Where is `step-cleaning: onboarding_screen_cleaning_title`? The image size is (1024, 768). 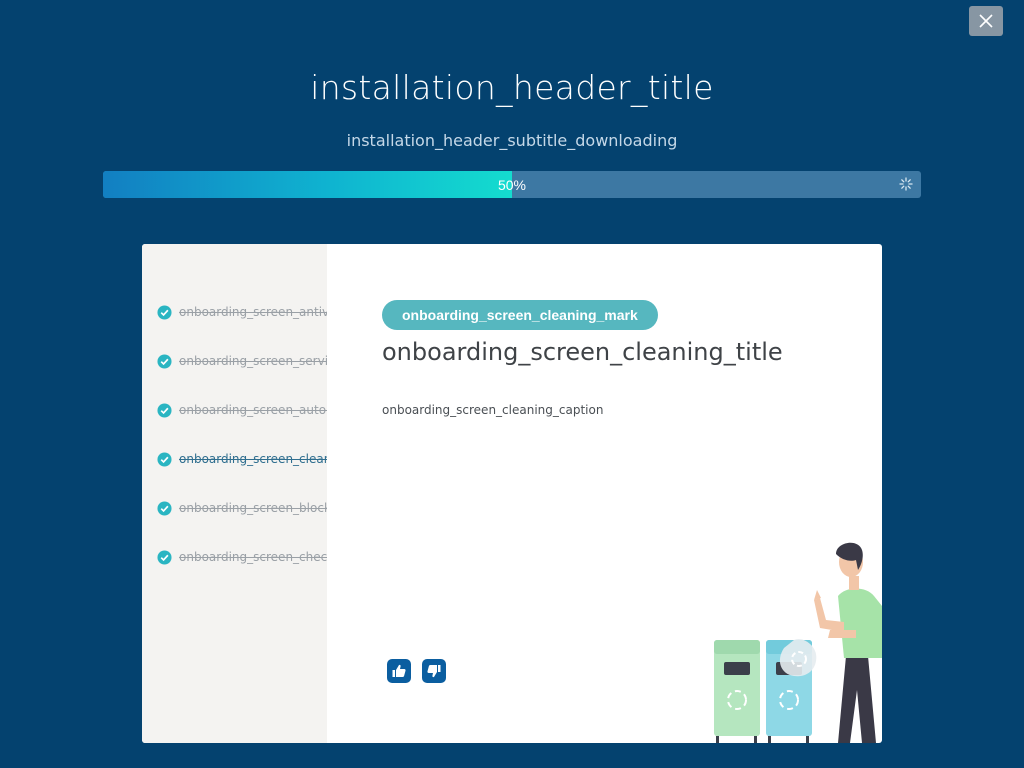 step-cleaning: onboarding_screen_cleaning_title is located at coordinates (242, 459).